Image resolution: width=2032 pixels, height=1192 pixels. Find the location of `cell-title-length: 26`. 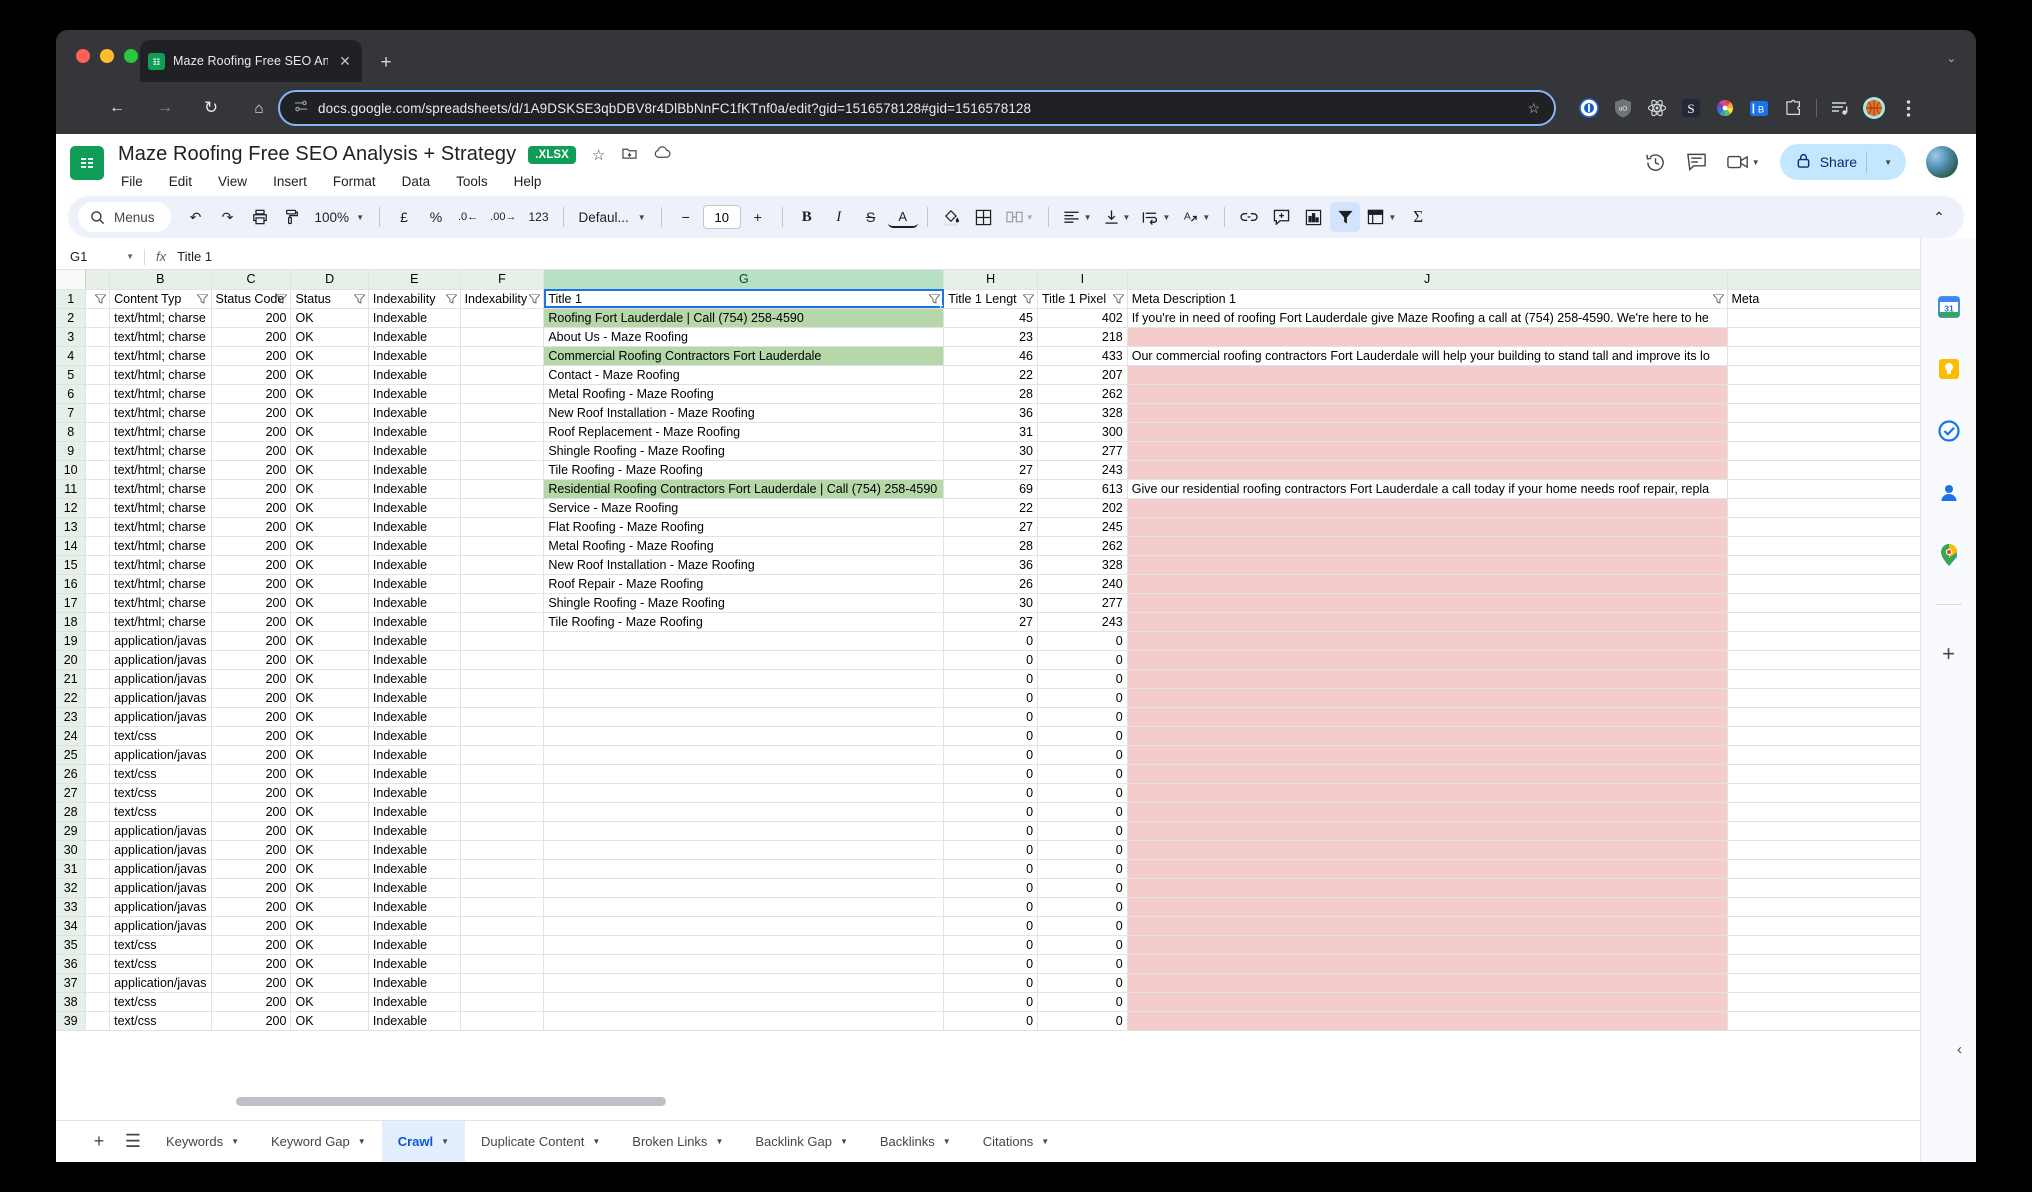

cell-title-length: 26 is located at coordinates (991, 584).